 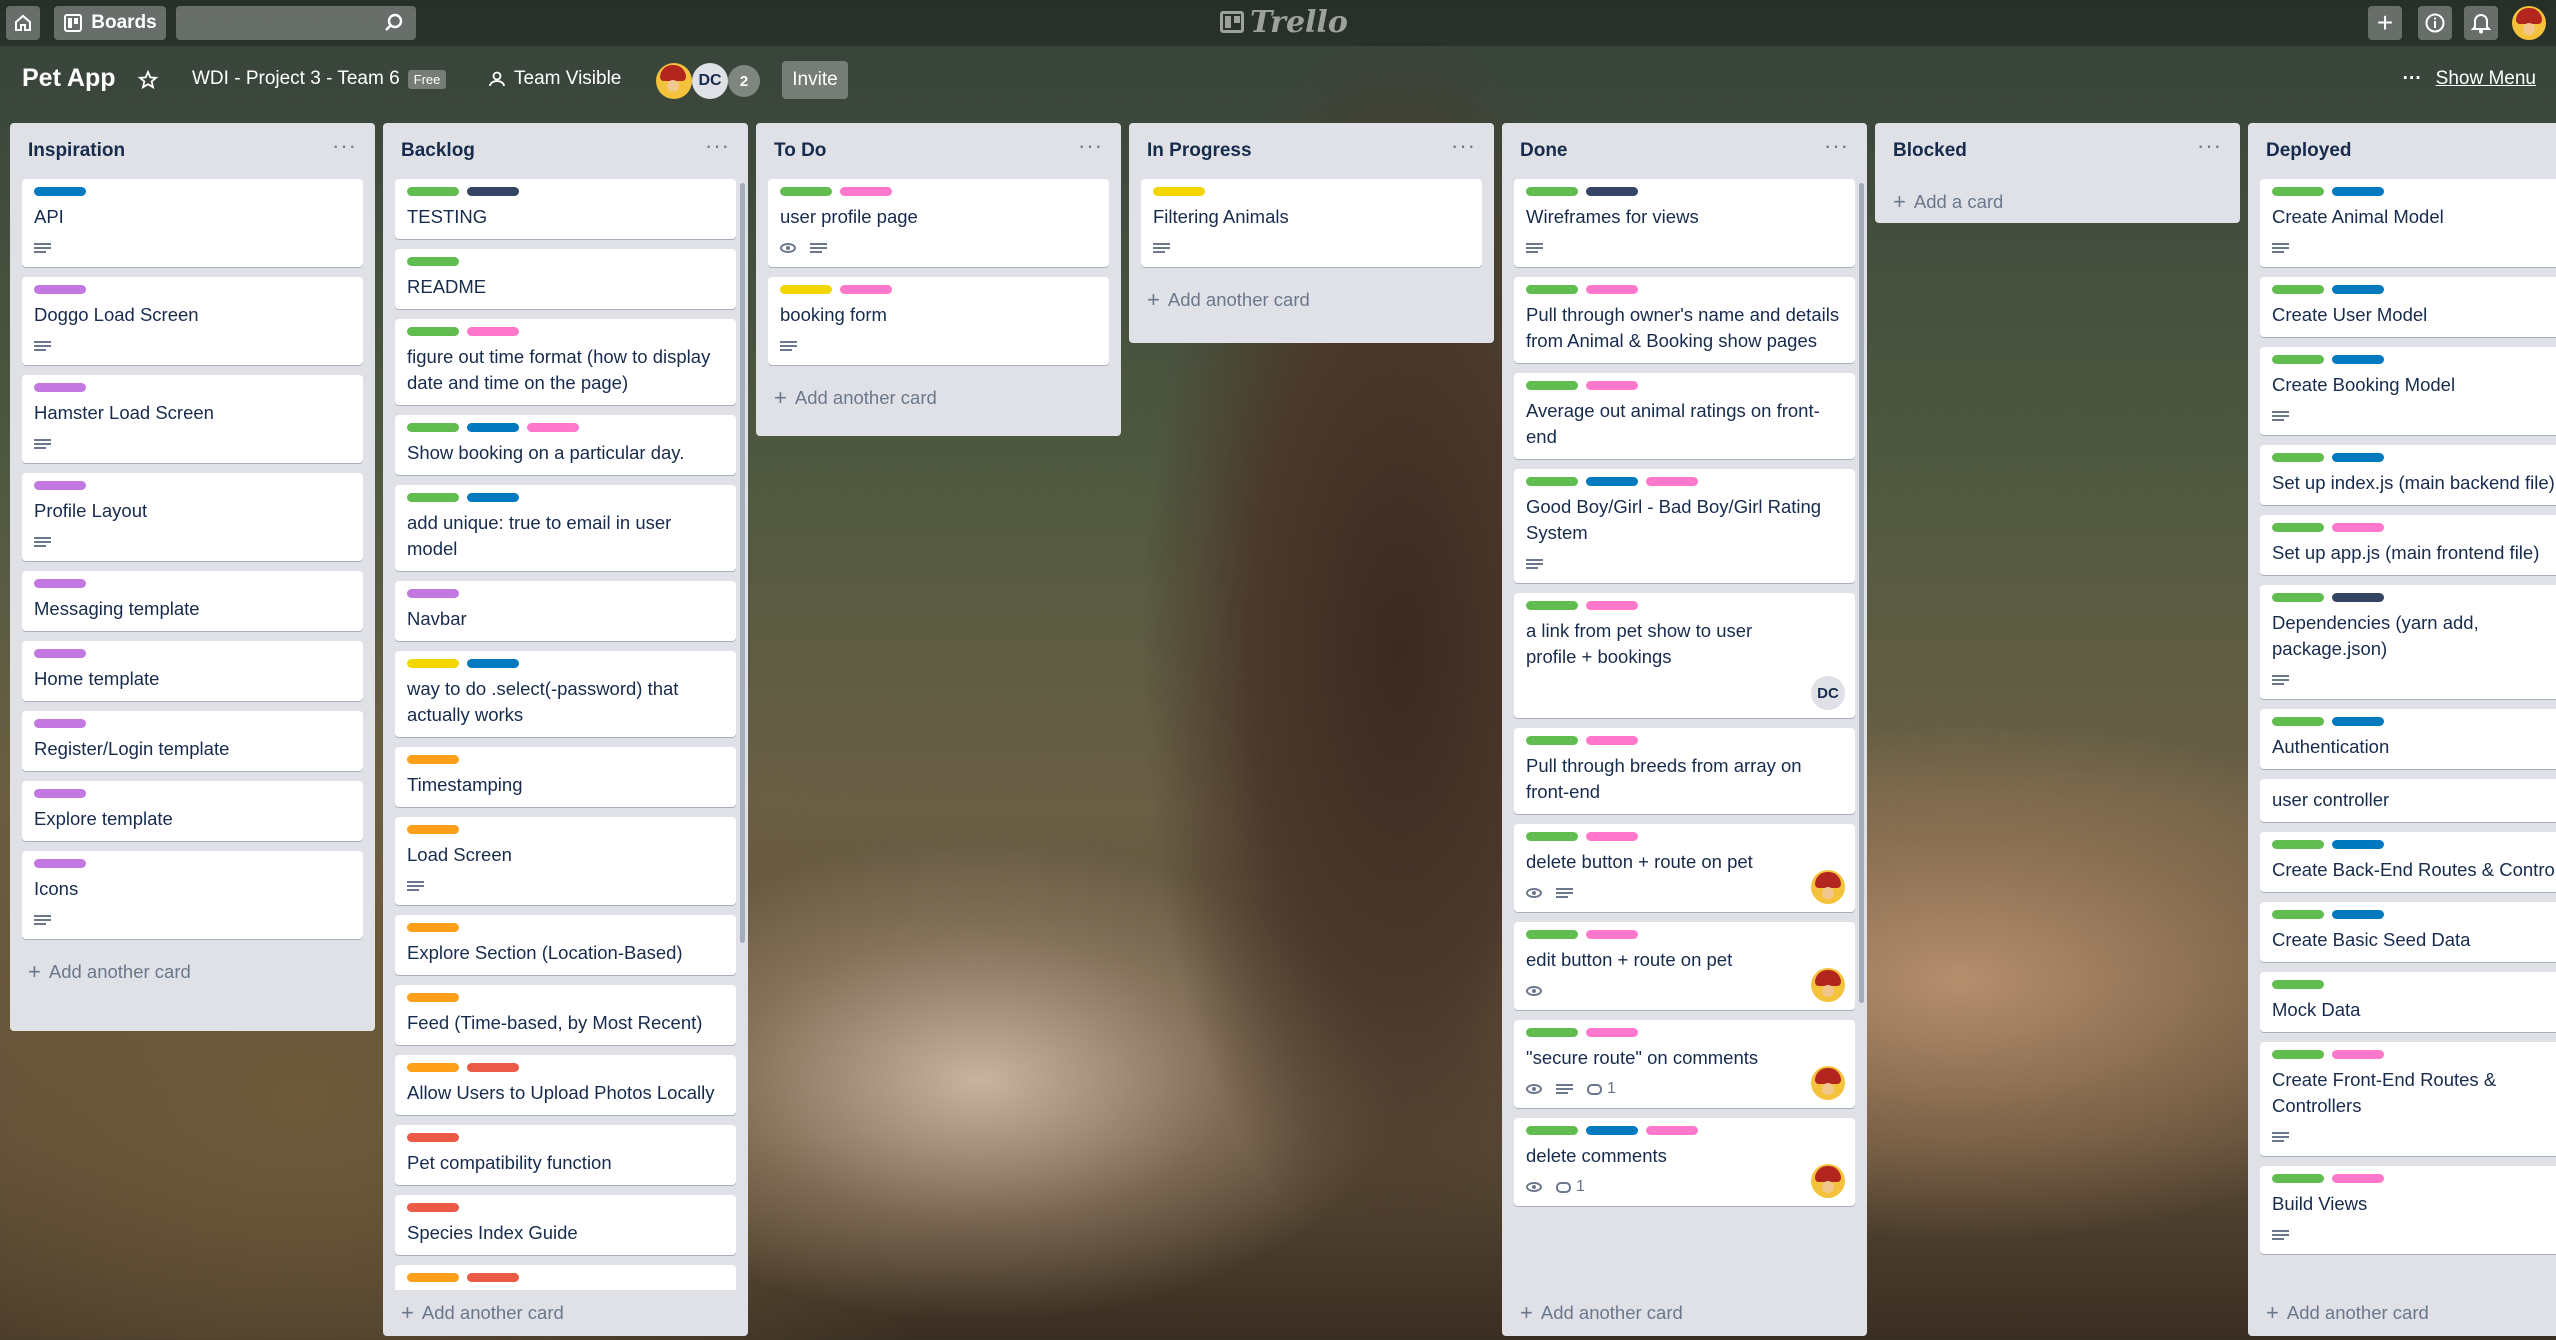 What do you see at coordinates (1684, 868) in the screenshot?
I see `card: delete button + route on pet` at bounding box center [1684, 868].